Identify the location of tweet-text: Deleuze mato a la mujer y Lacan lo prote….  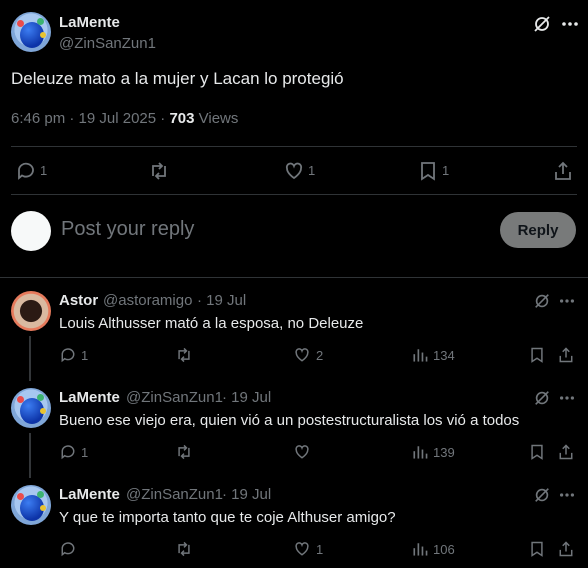
(177, 78).